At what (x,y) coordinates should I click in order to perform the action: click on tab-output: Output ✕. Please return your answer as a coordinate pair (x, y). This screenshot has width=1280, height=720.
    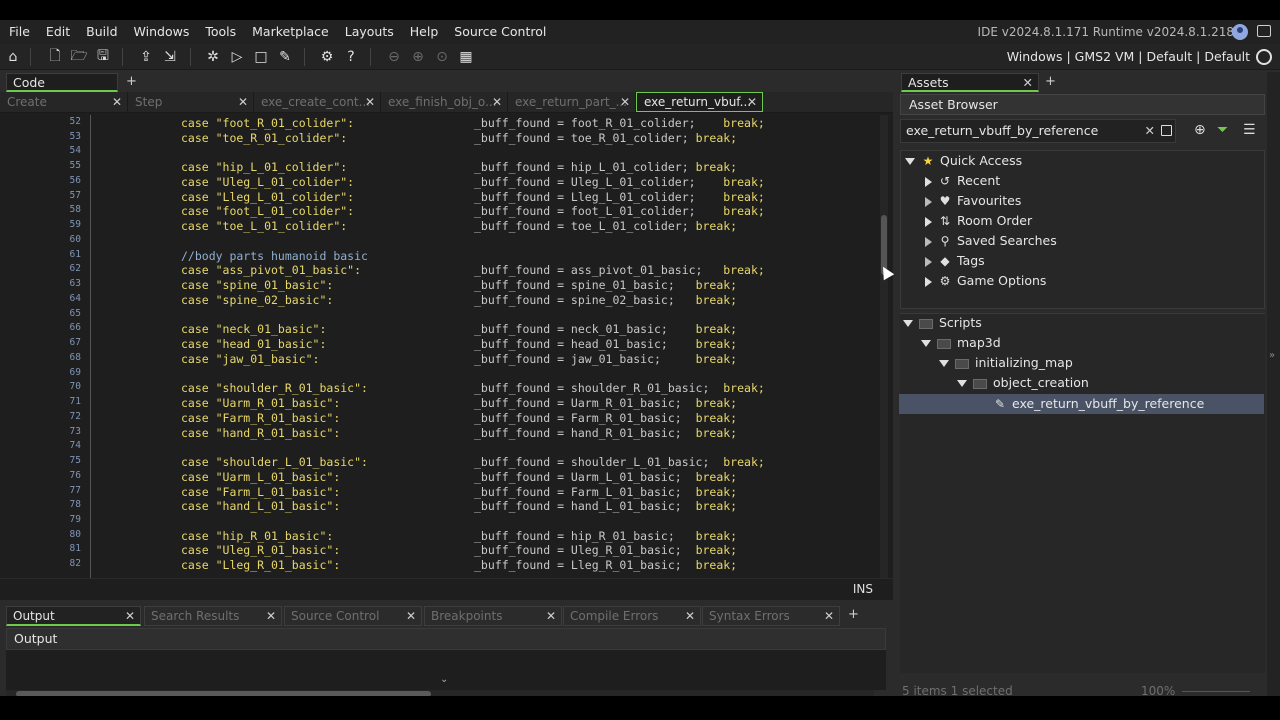
    Looking at the image, I should click on (73, 616).